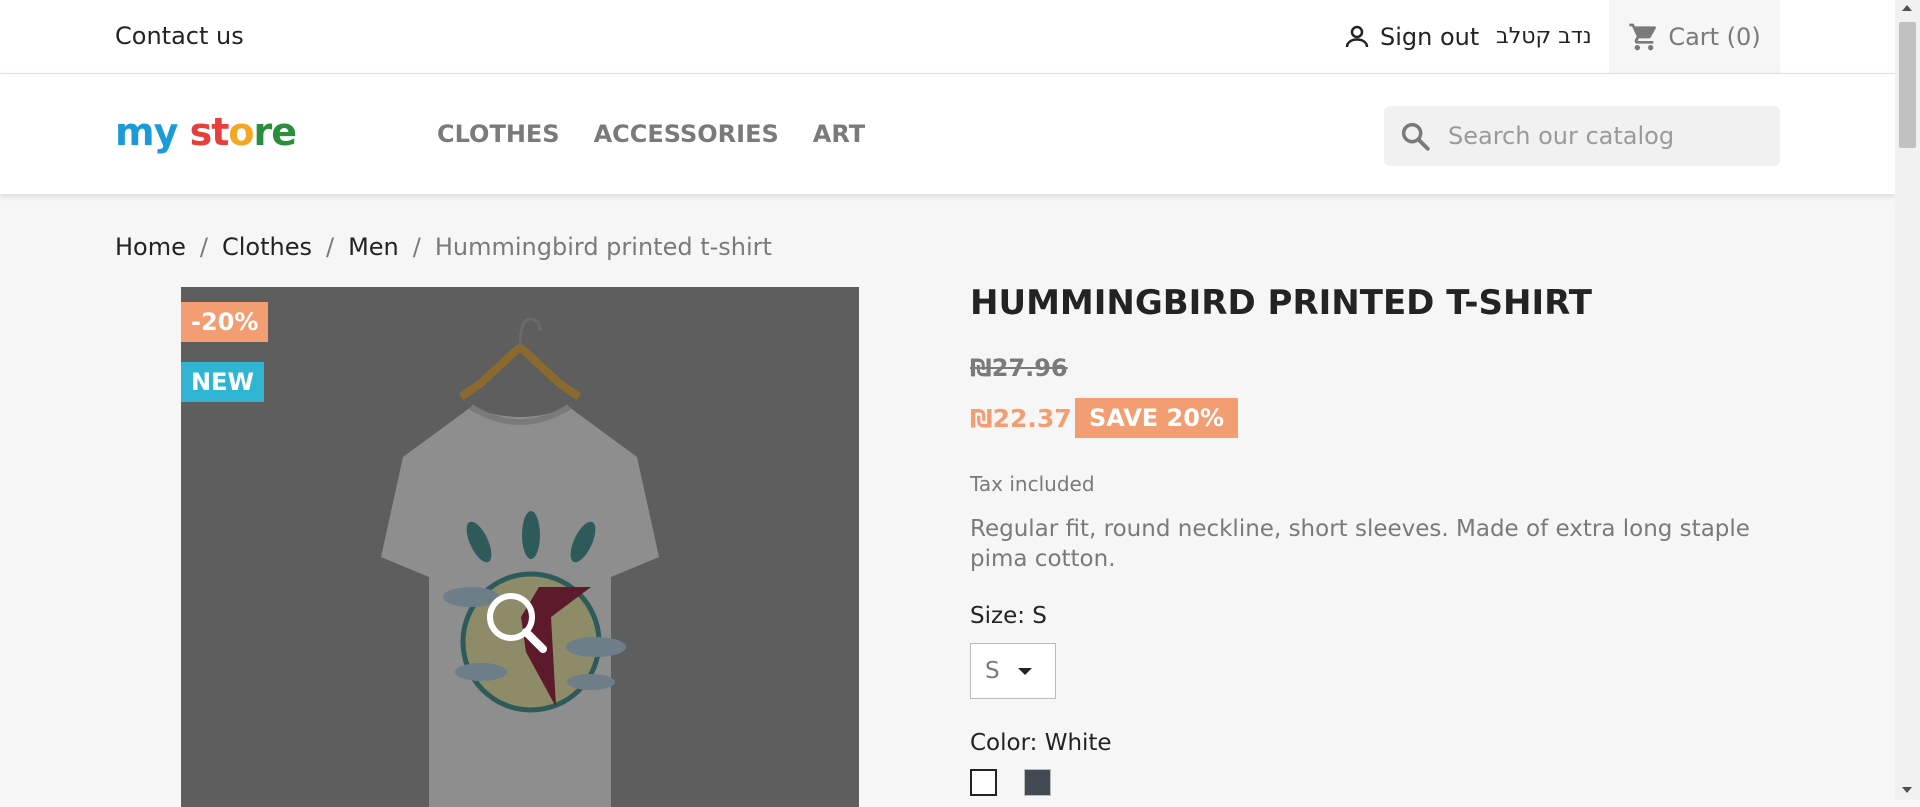  What do you see at coordinates (1608, 136) in the screenshot?
I see `search-input` at bounding box center [1608, 136].